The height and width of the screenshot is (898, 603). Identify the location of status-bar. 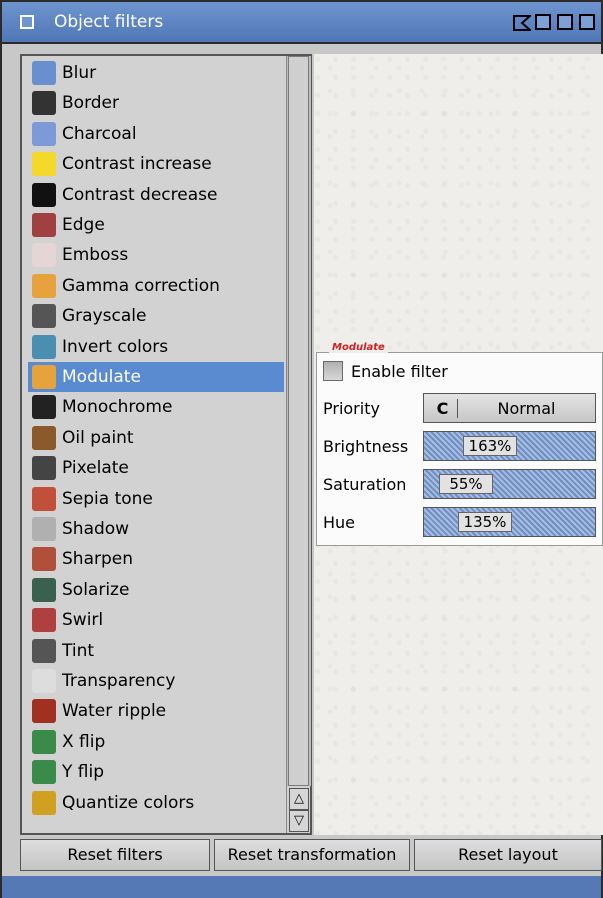
(301, 887).